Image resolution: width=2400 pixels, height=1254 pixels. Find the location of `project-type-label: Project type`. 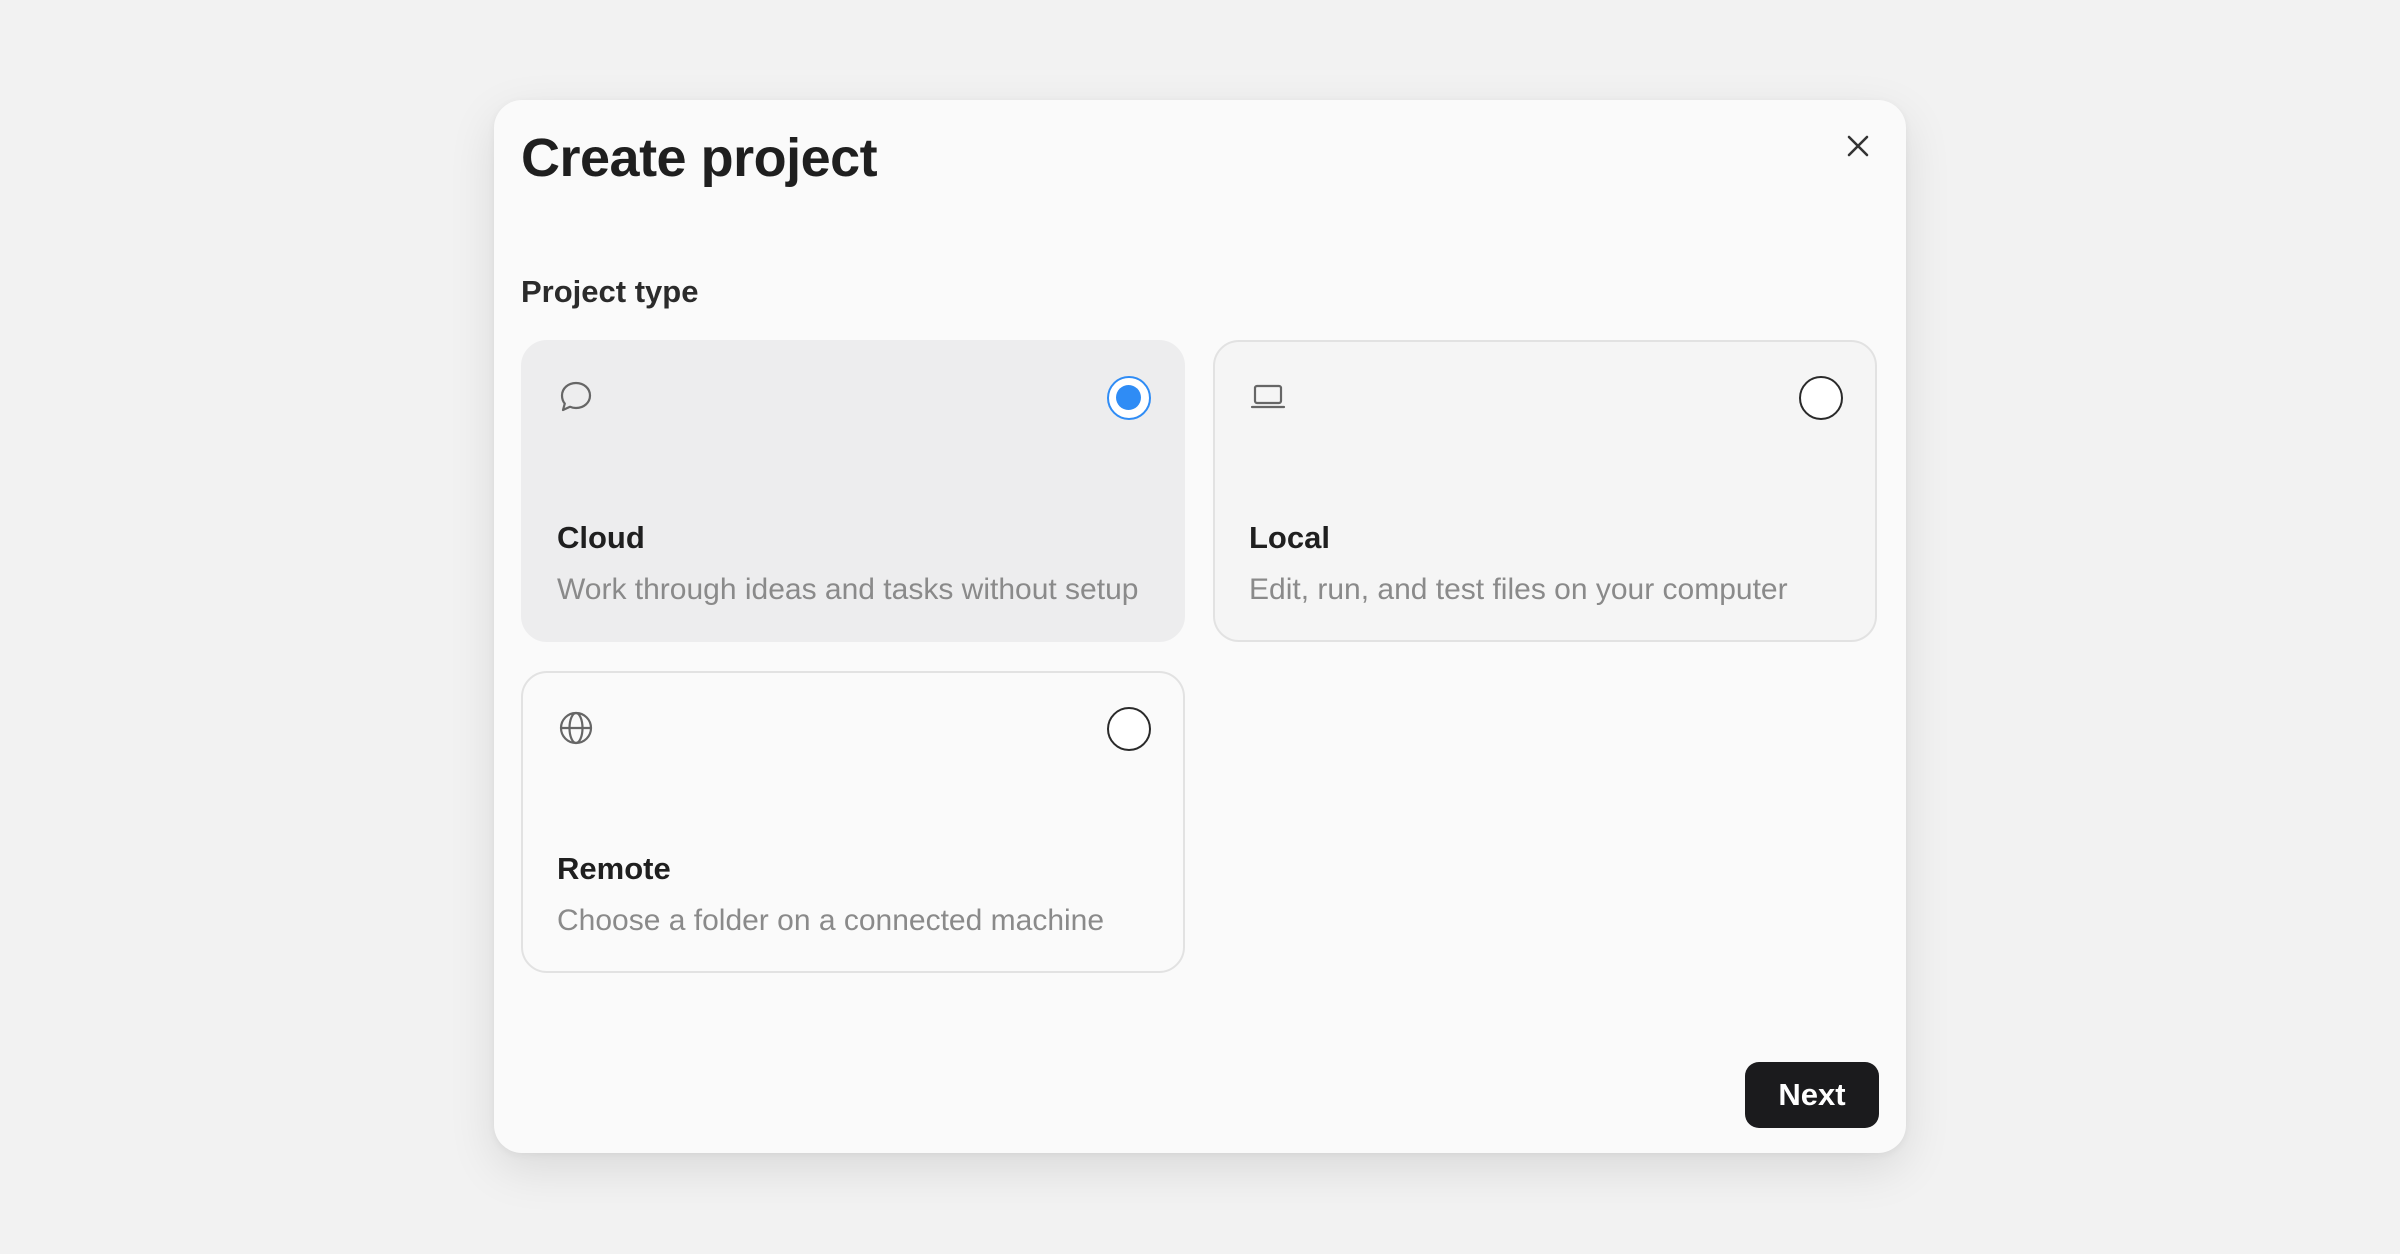

project-type-label: Project type is located at coordinates (610, 291).